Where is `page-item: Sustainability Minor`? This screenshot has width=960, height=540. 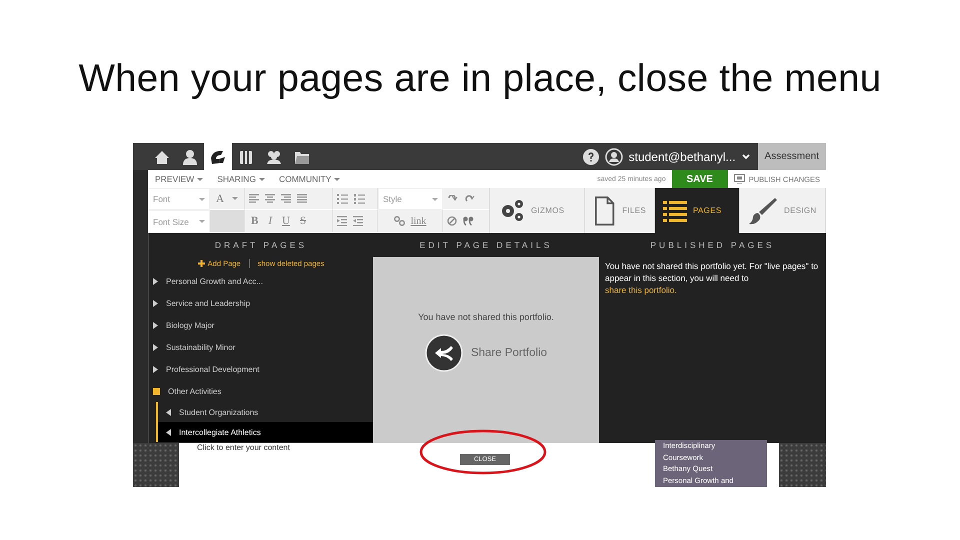
page-item: Sustainability Minor is located at coordinates (261, 347).